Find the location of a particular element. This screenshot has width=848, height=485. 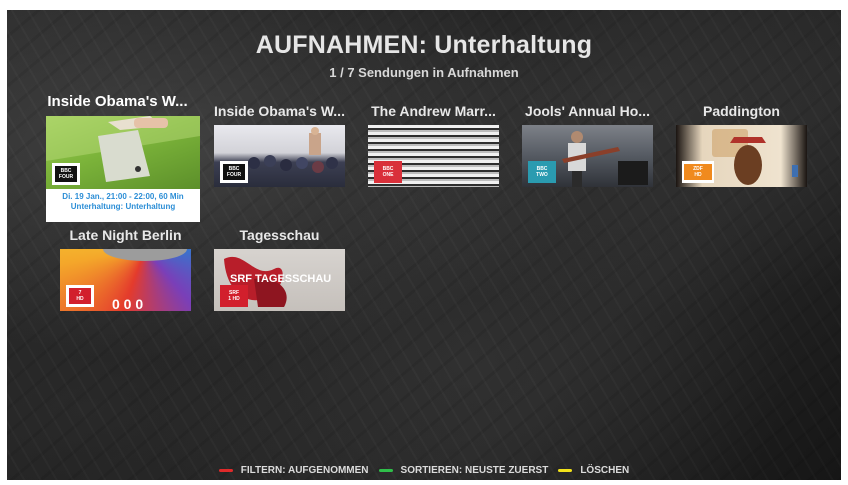

red-key-icon is located at coordinates (225, 470).